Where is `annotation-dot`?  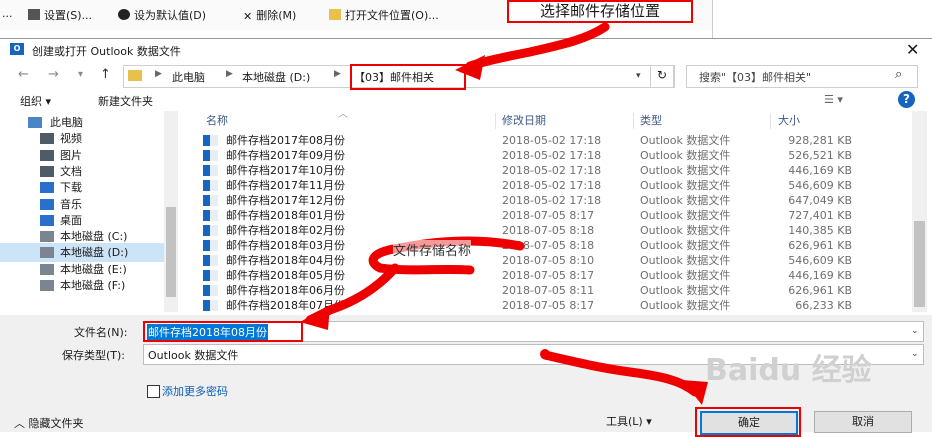 annotation-dot is located at coordinates (545, 354).